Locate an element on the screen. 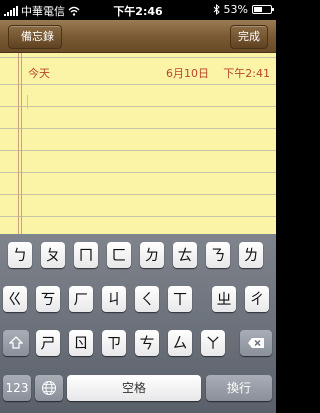 The width and height of the screenshot is (320, 413). space-key: 空格 is located at coordinates (134, 388).